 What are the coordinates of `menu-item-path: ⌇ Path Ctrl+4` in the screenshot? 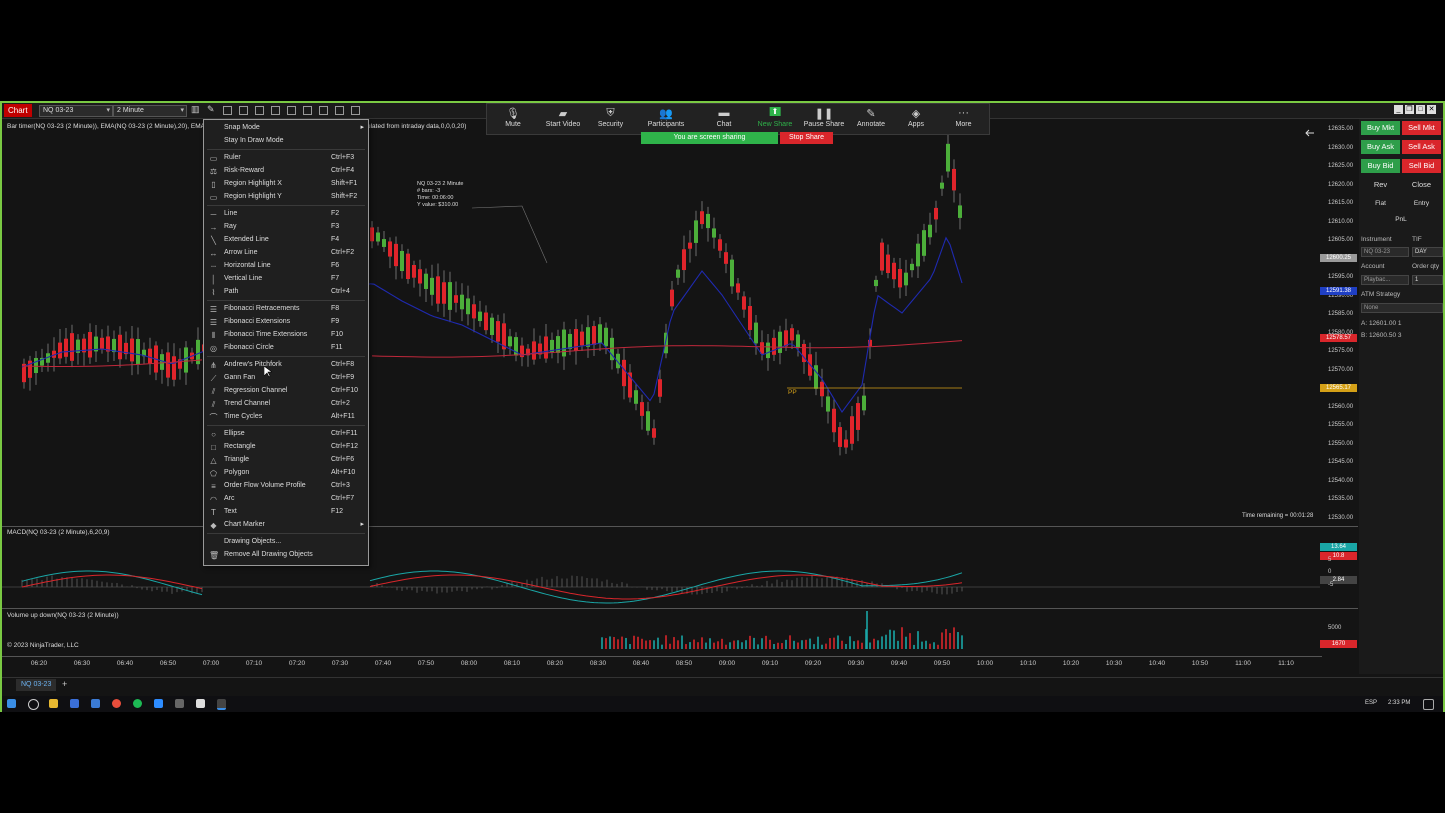 It's located at (286, 292).